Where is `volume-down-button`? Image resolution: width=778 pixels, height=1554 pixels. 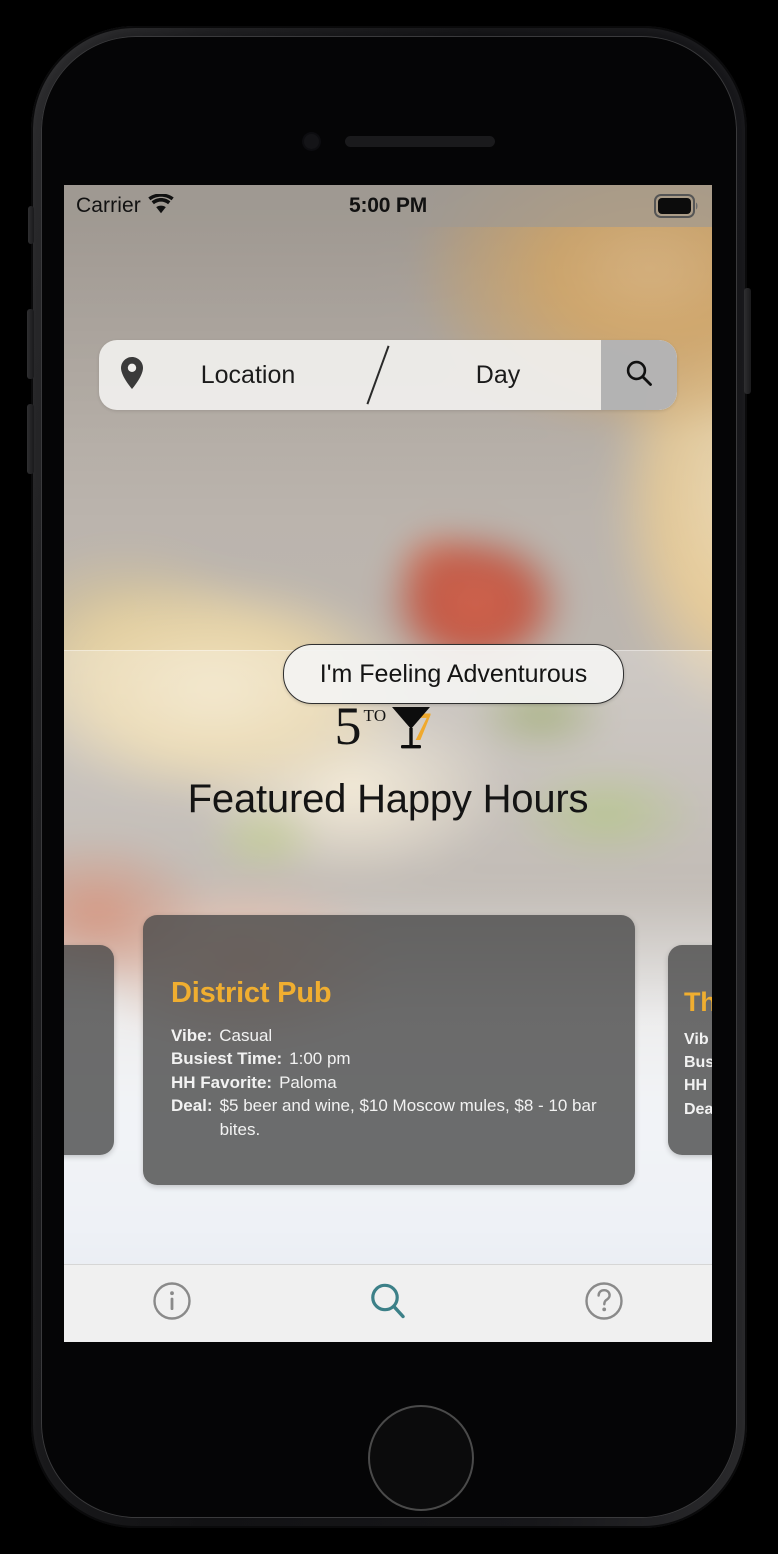 volume-down-button is located at coordinates (30, 439).